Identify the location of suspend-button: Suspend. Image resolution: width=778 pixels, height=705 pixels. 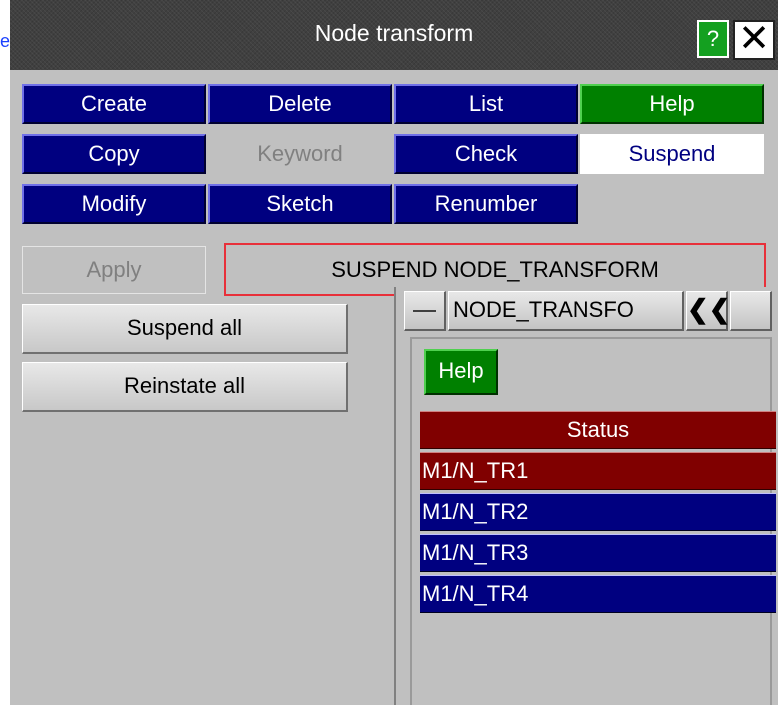
(672, 154).